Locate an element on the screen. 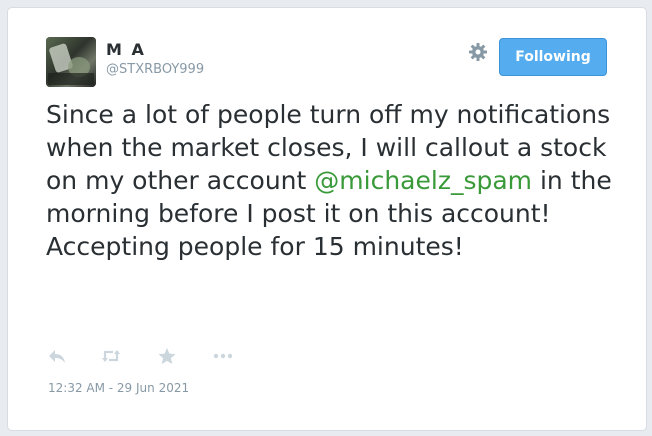 The width and height of the screenshot is (652, 436). reply-icon is located at coordinates (57, 356).